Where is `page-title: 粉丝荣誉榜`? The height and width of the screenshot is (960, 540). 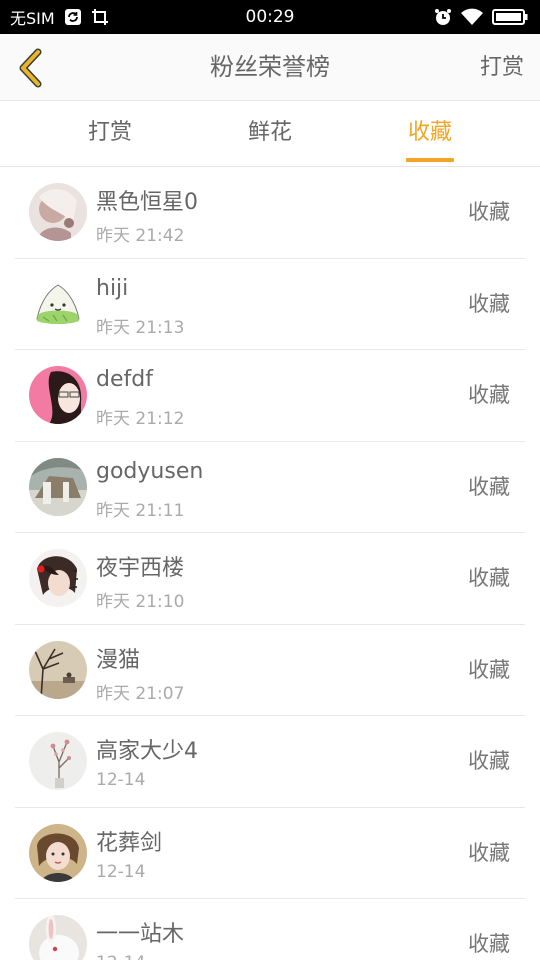
page-title: 粉丝荣誉榜 is located at coordinates (270, 67).